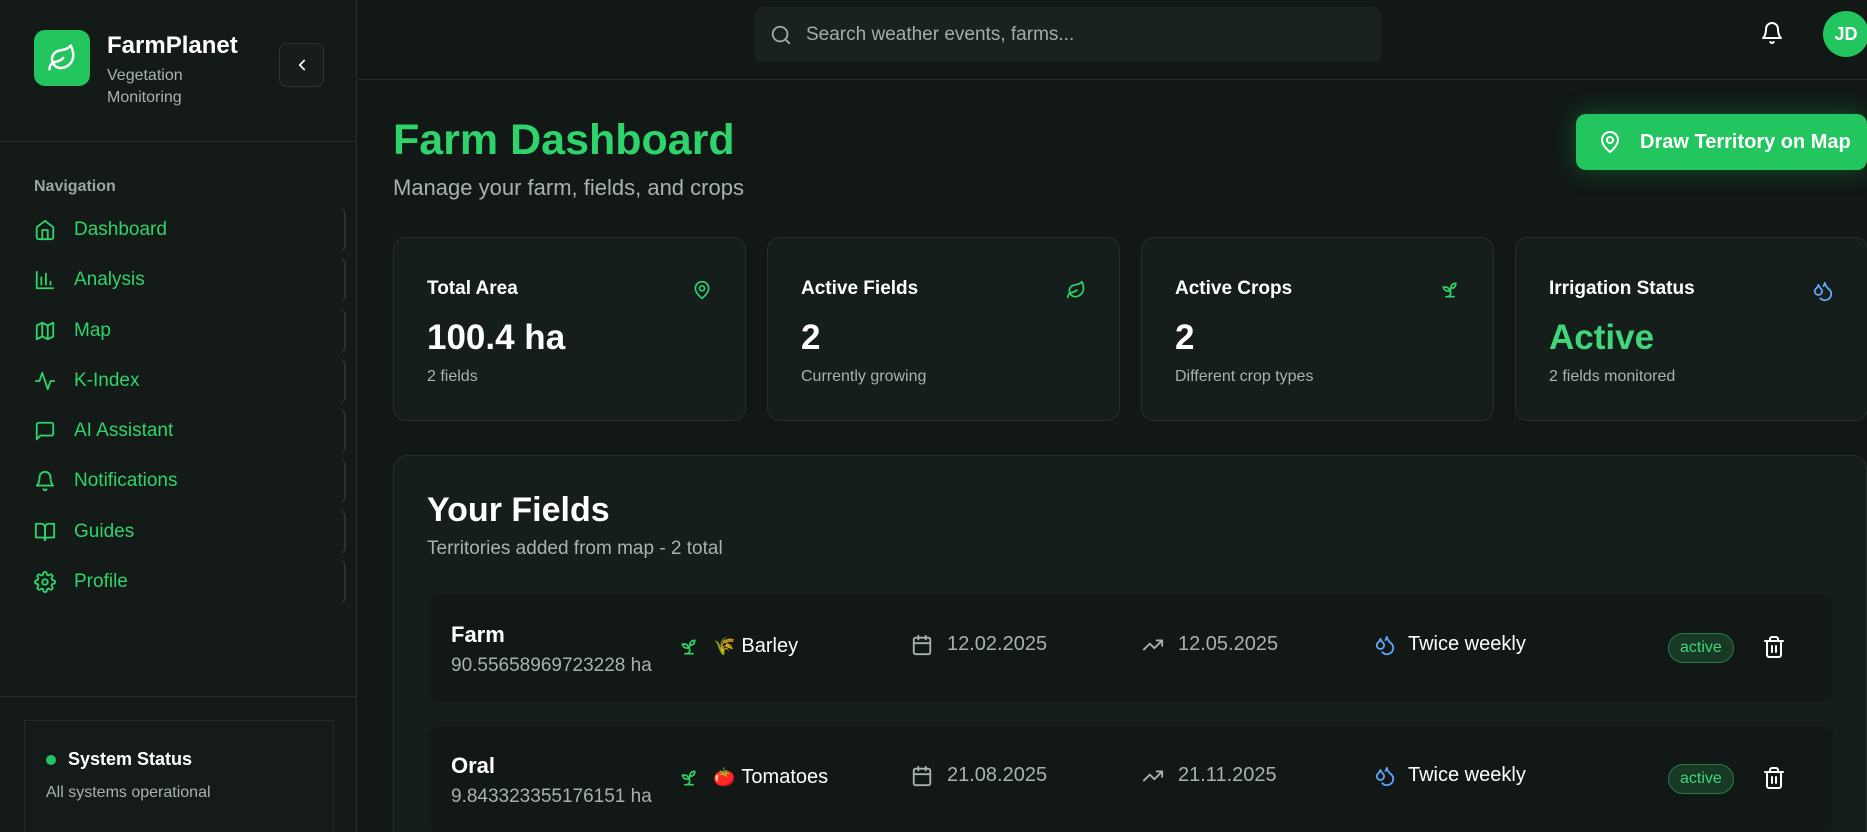  I want to click on stat-value: Active, so click(1602, 337).